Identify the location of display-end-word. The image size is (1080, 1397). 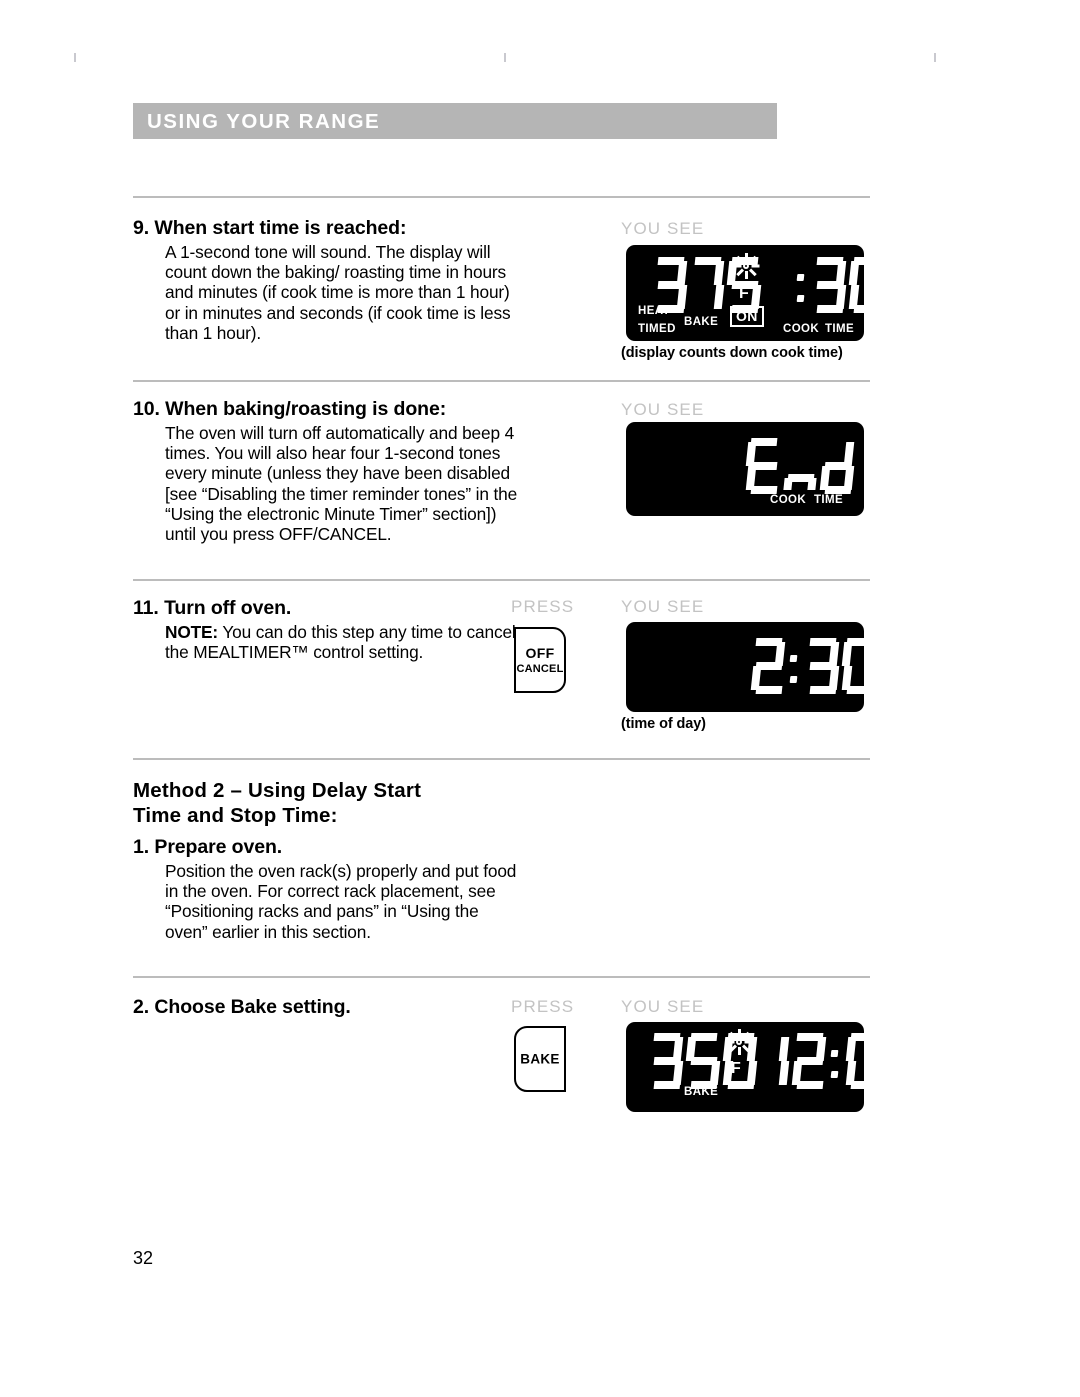
(800, 466).